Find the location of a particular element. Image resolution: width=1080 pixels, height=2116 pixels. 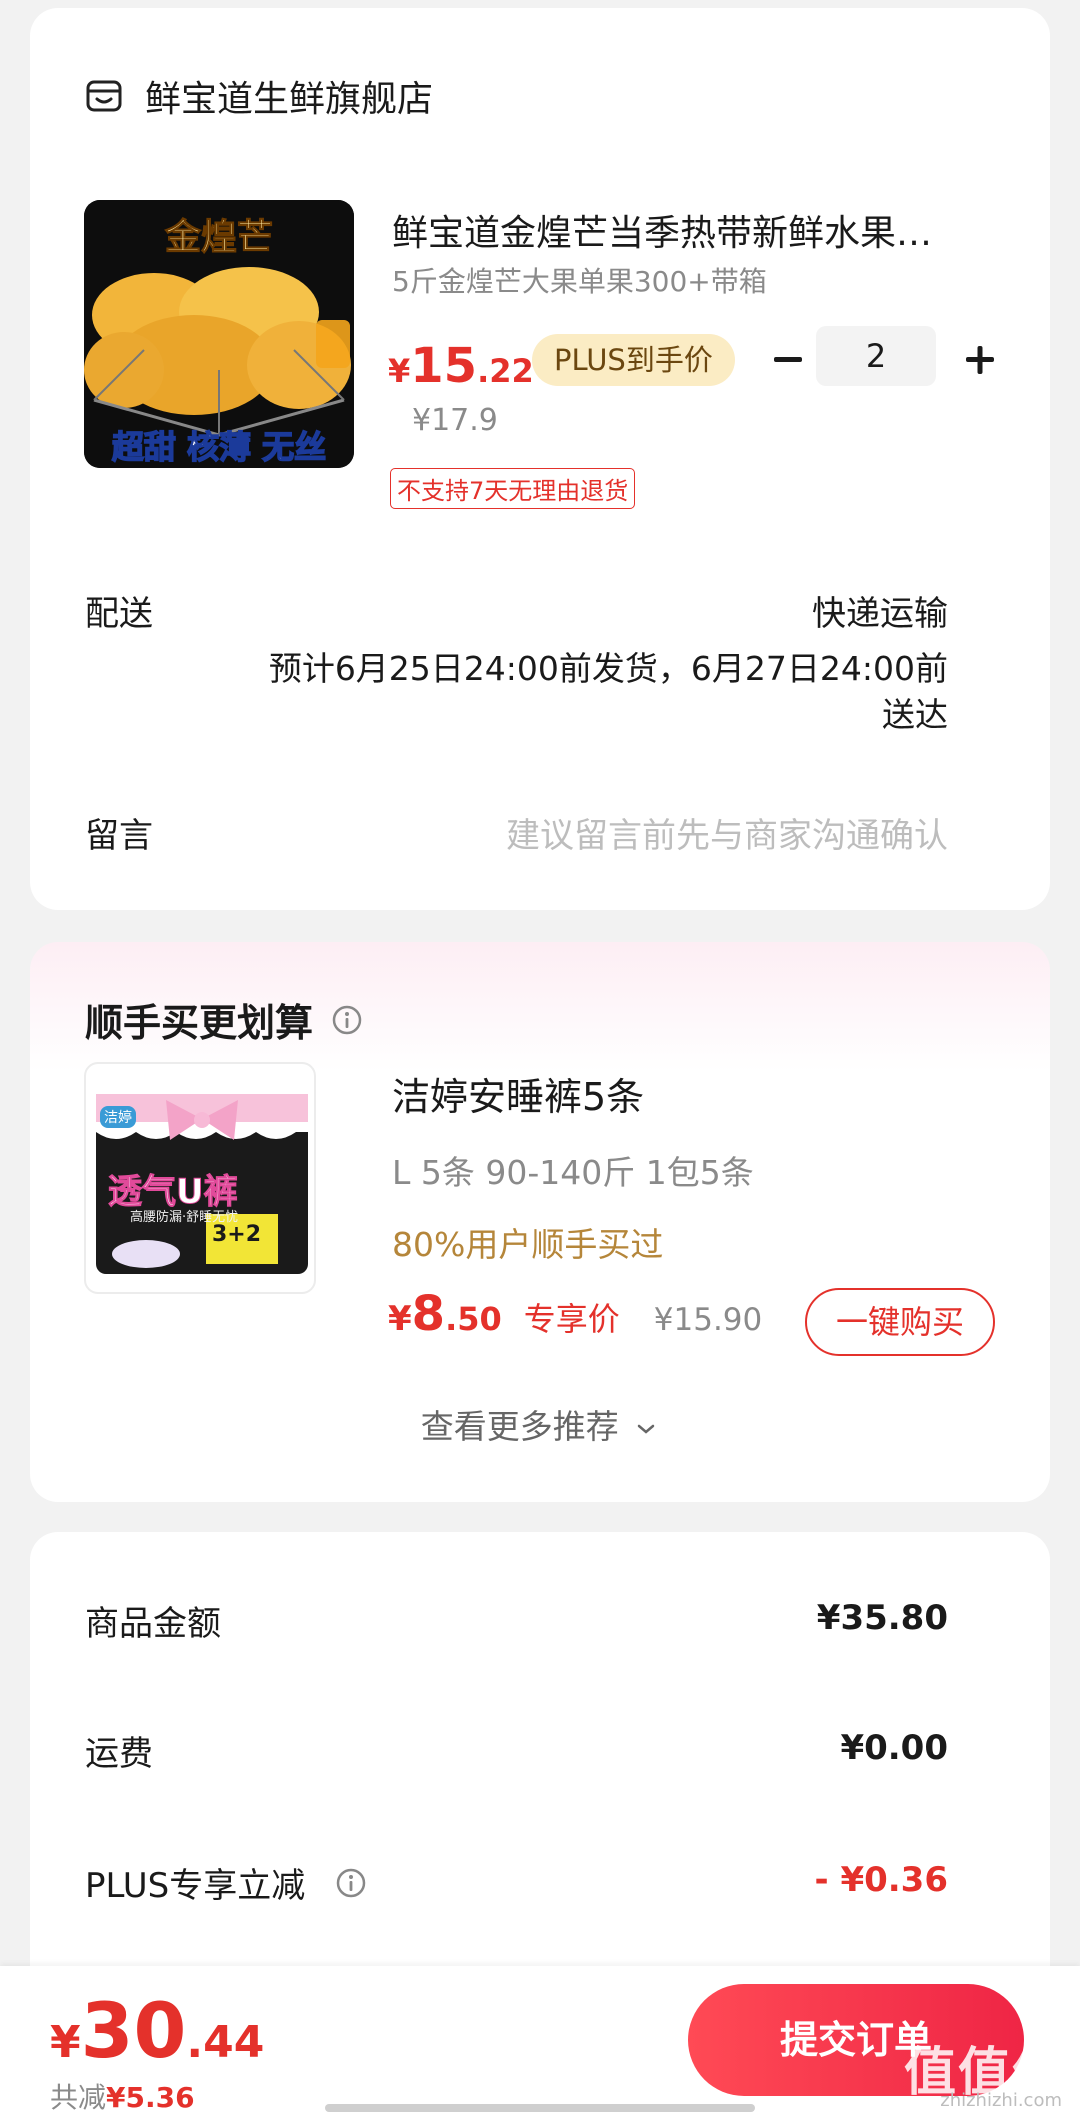

delivery-estimate-line2: 送达 is located at coordinates (915, 714).